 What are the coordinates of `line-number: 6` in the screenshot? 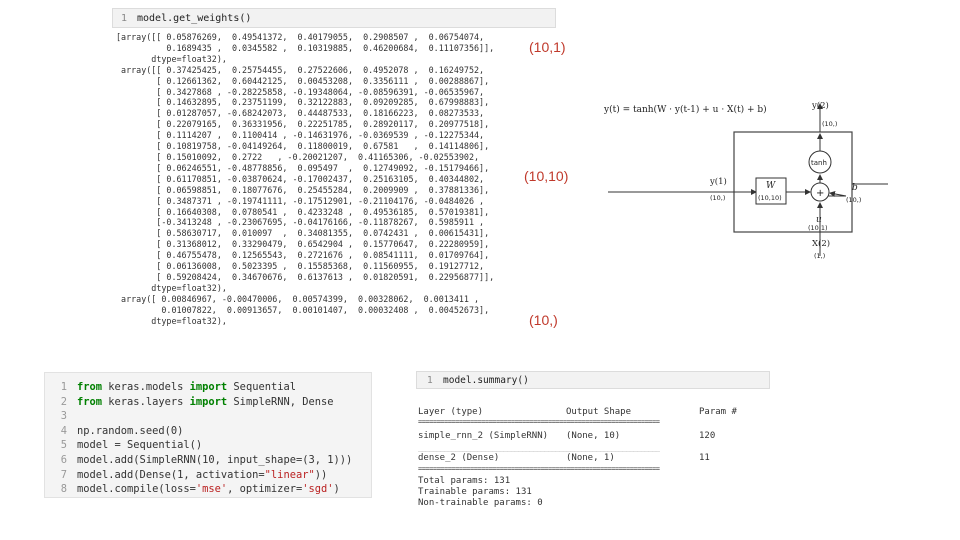 It's located at (63, 460).